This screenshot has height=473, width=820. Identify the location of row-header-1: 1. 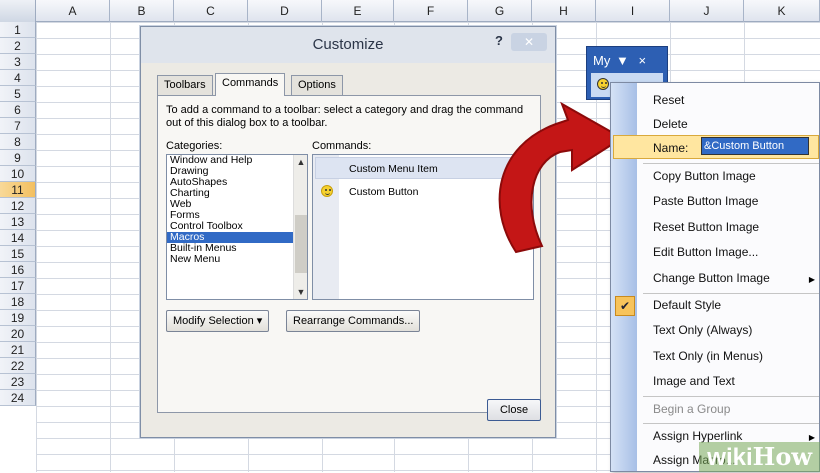
(18, 30).